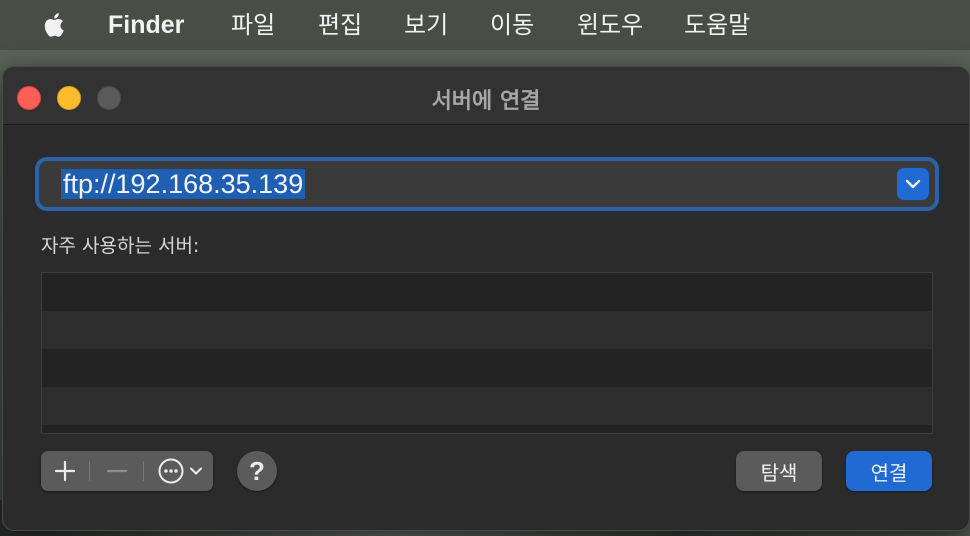  Describe the element at coordinates (610, 25) in the screenshot. I see `menu-window: 윈도우` at that location.